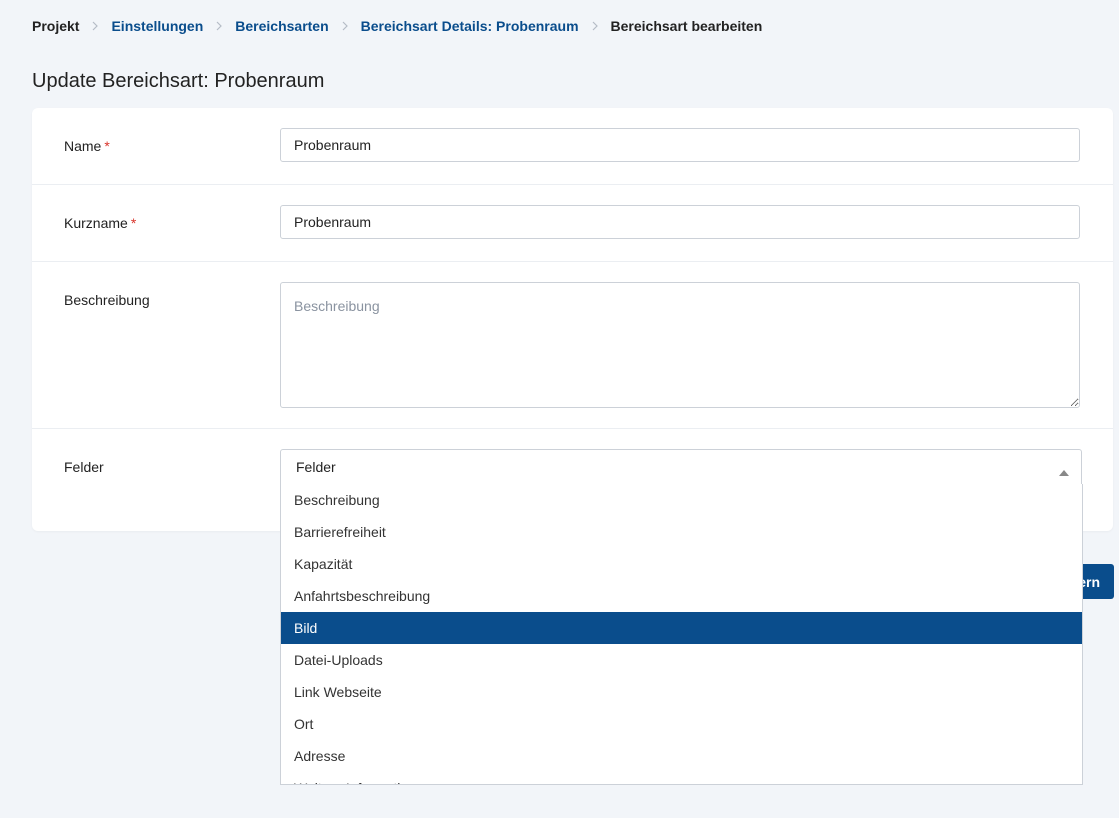 The height and width of the screenshot is (818, 1119). I want to click on form-row-name: Name *, so click(572, 146).